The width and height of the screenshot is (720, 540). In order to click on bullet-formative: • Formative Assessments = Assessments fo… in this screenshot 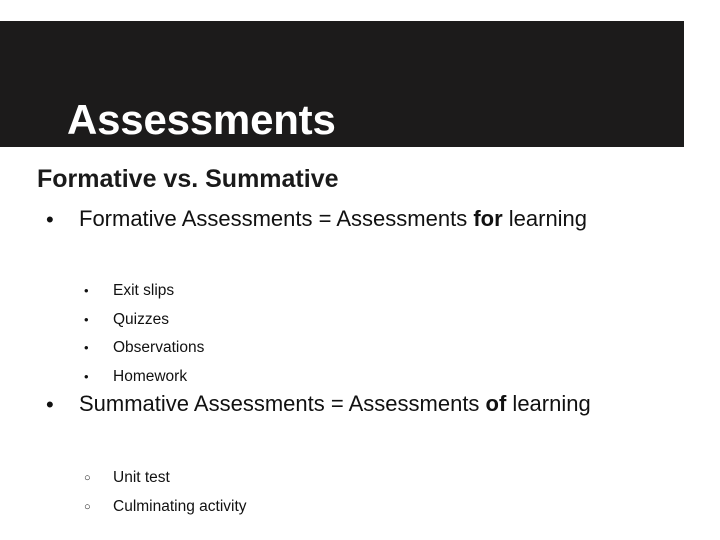, I will do `click(345, 219)`.